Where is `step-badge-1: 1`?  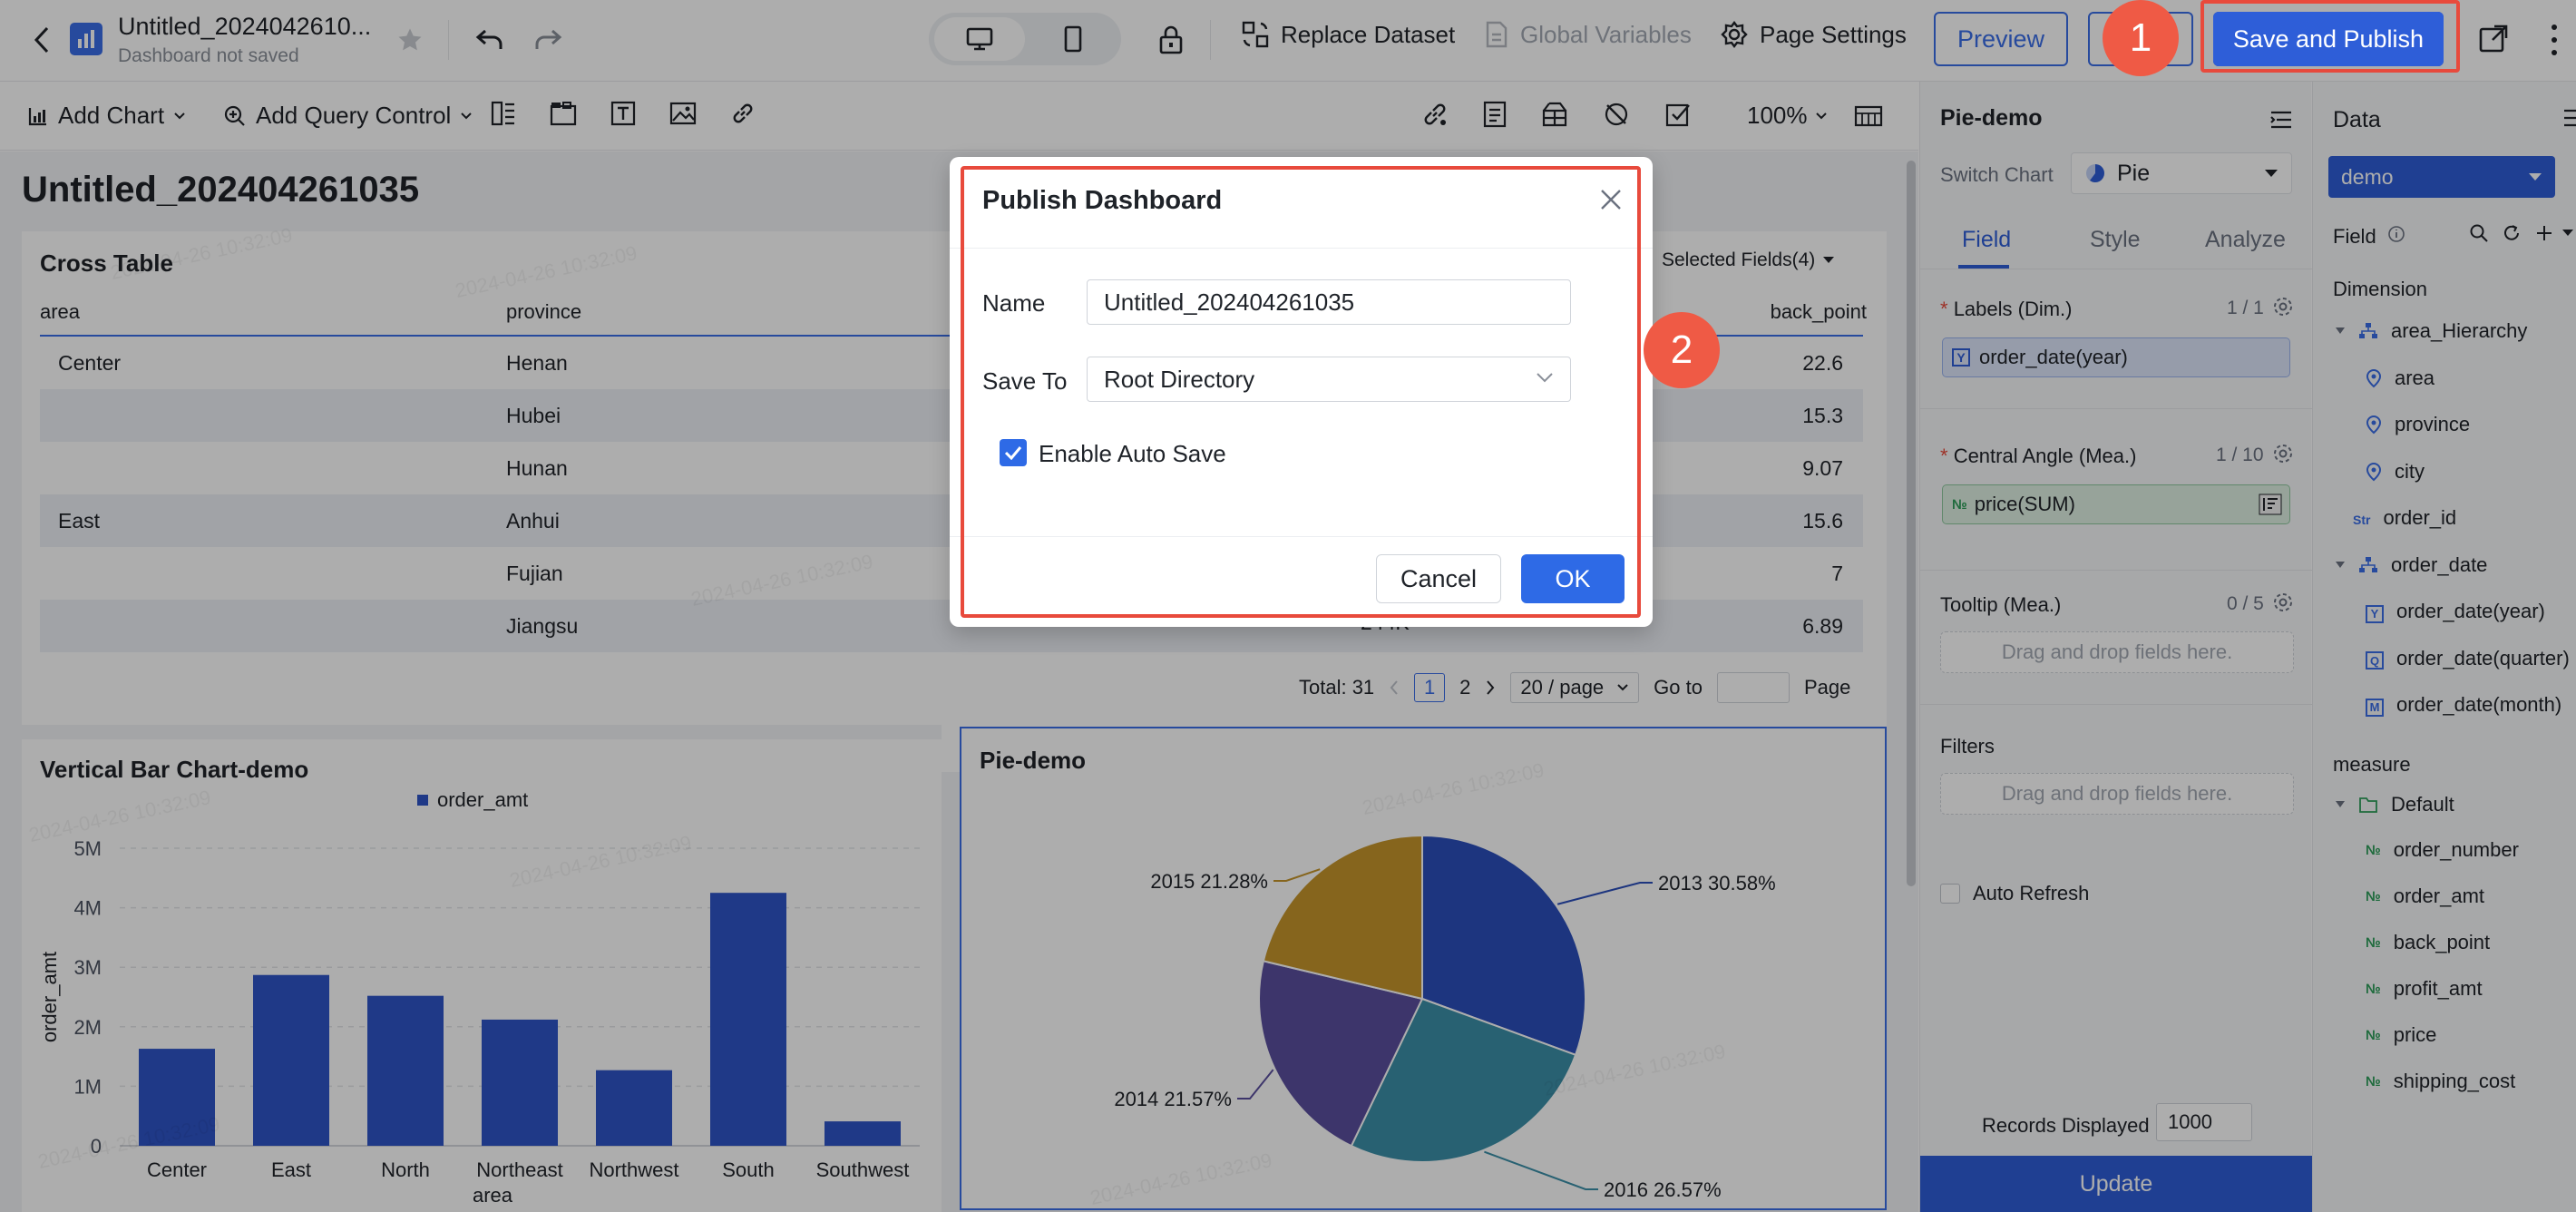 step-badge-1: 1 is located at coordinates (2141, 38).